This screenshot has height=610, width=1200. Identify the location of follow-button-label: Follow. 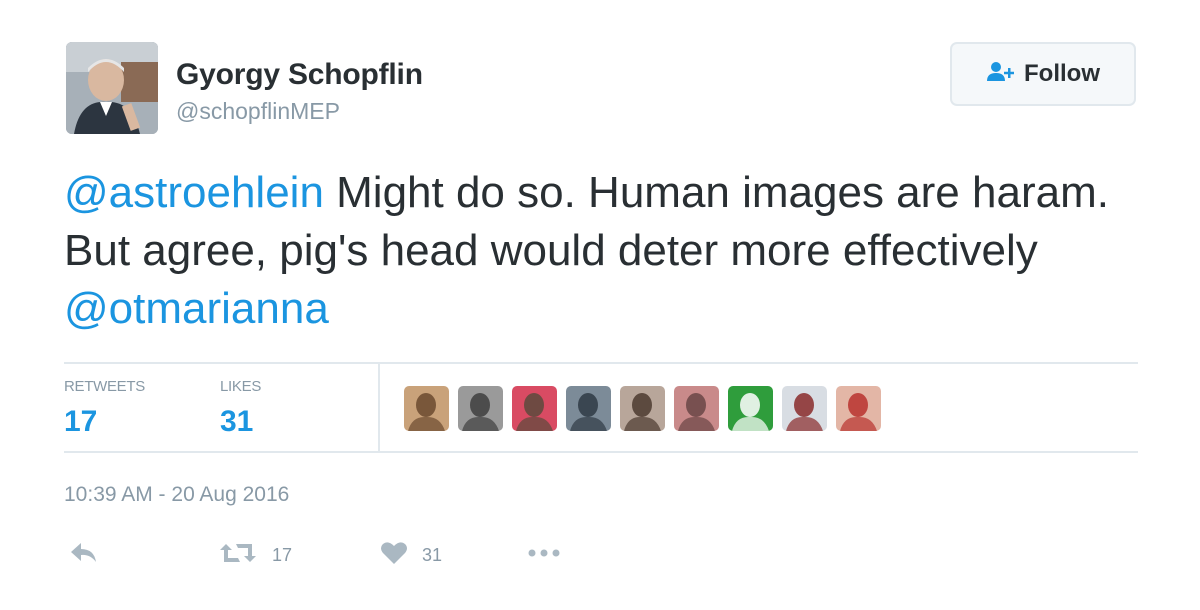
(1062, 73).